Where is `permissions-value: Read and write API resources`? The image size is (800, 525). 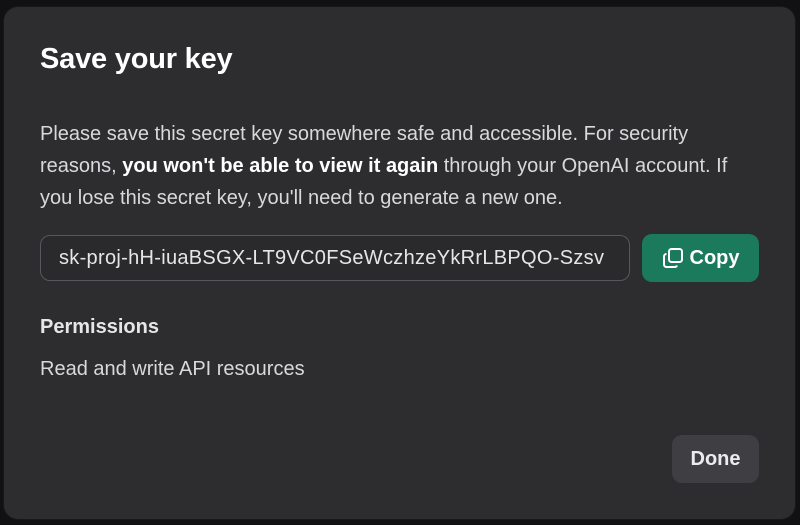
permissions-value: Read and write API resources is located at coordinates (172, 369).